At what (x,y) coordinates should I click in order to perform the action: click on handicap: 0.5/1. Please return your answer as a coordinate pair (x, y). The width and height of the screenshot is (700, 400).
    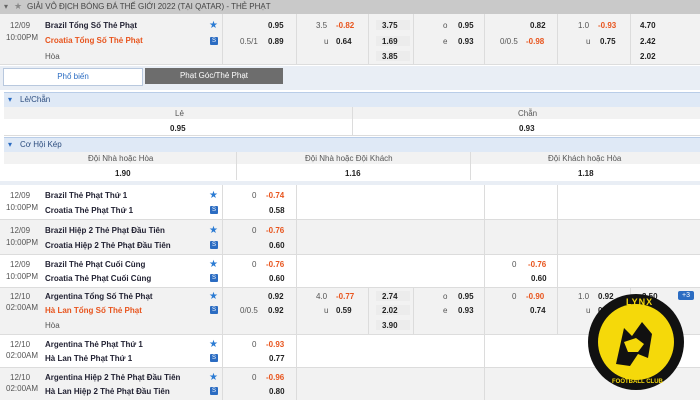
    Looking at the image, I should click on (249, 41).